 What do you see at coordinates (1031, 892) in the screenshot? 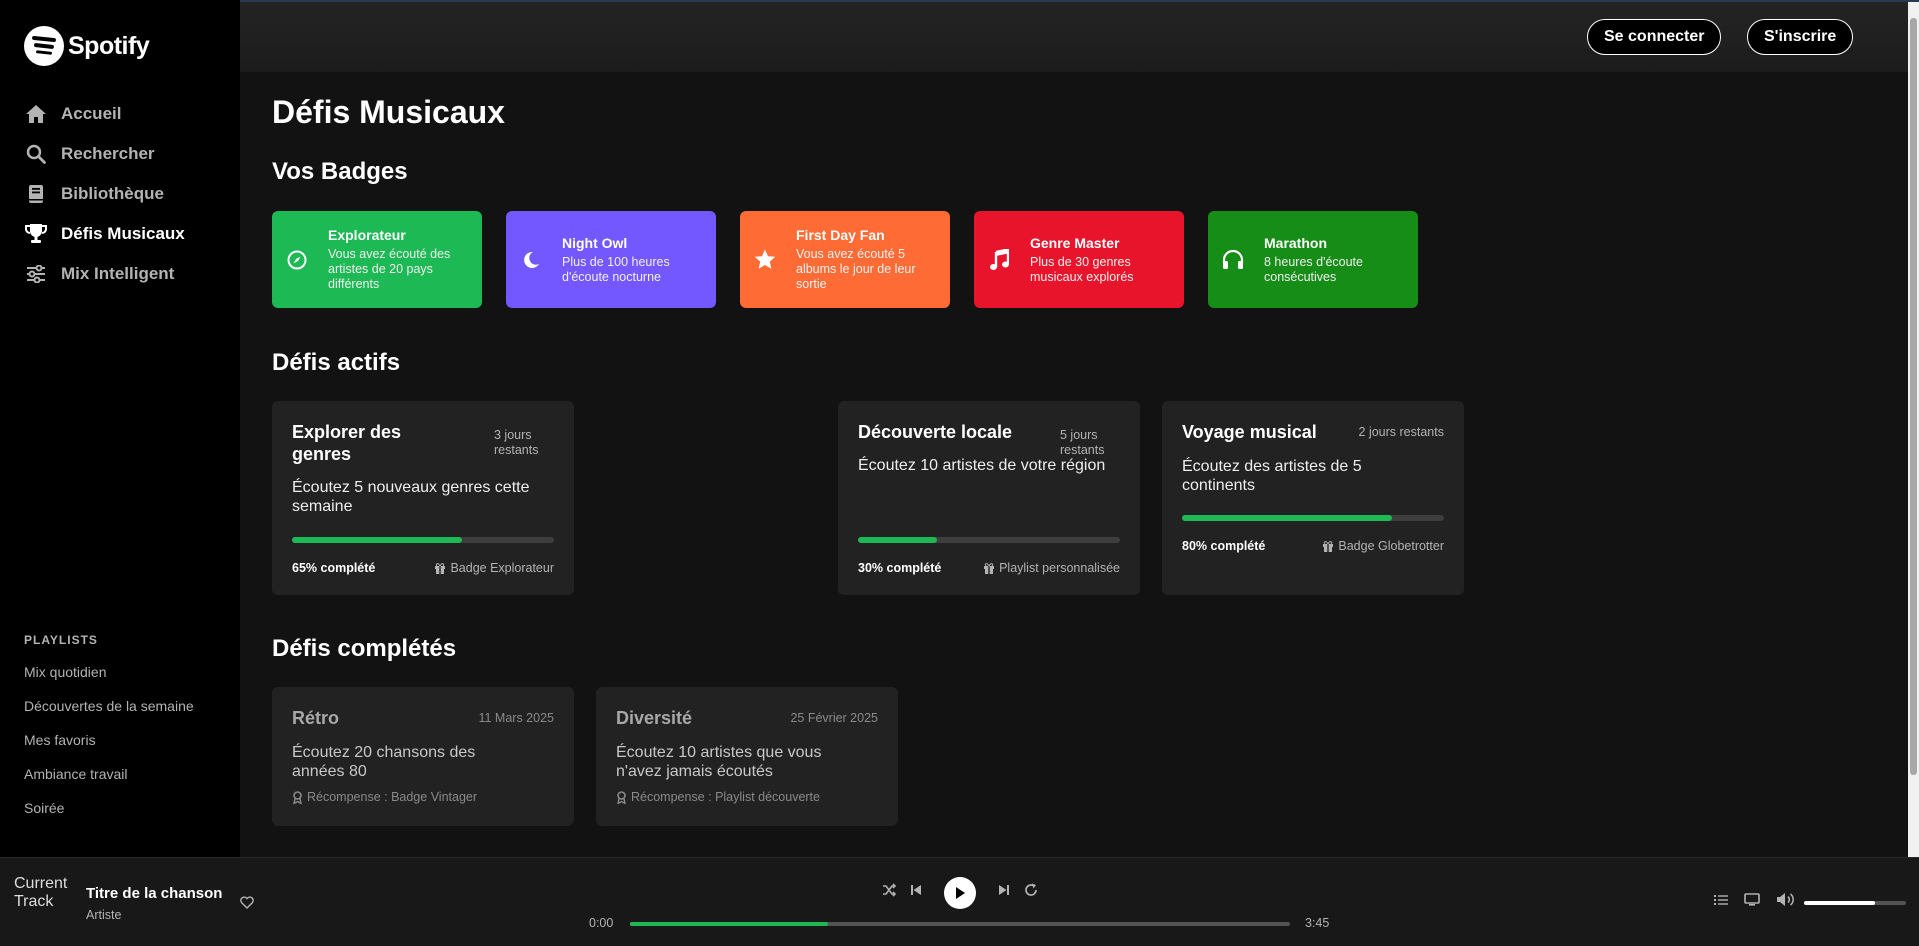
I see `repeat-icon` at bounding box center [1031, 892].